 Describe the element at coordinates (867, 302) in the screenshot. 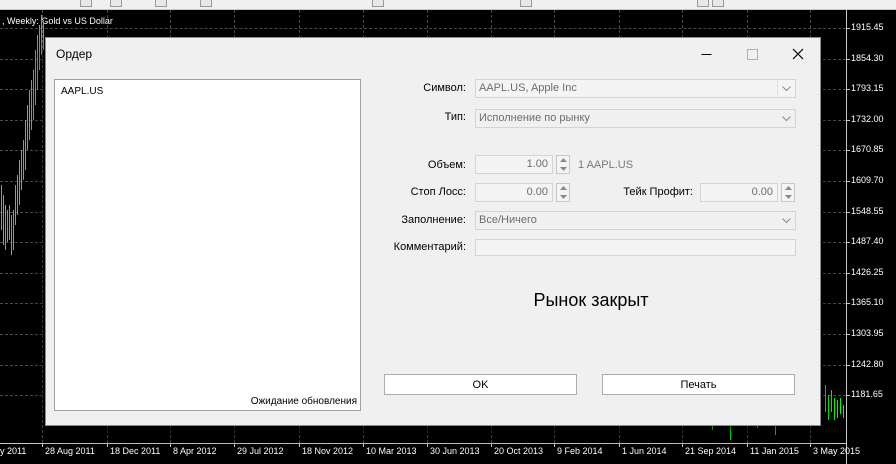

I see `price-label: 1365.10` at that location.